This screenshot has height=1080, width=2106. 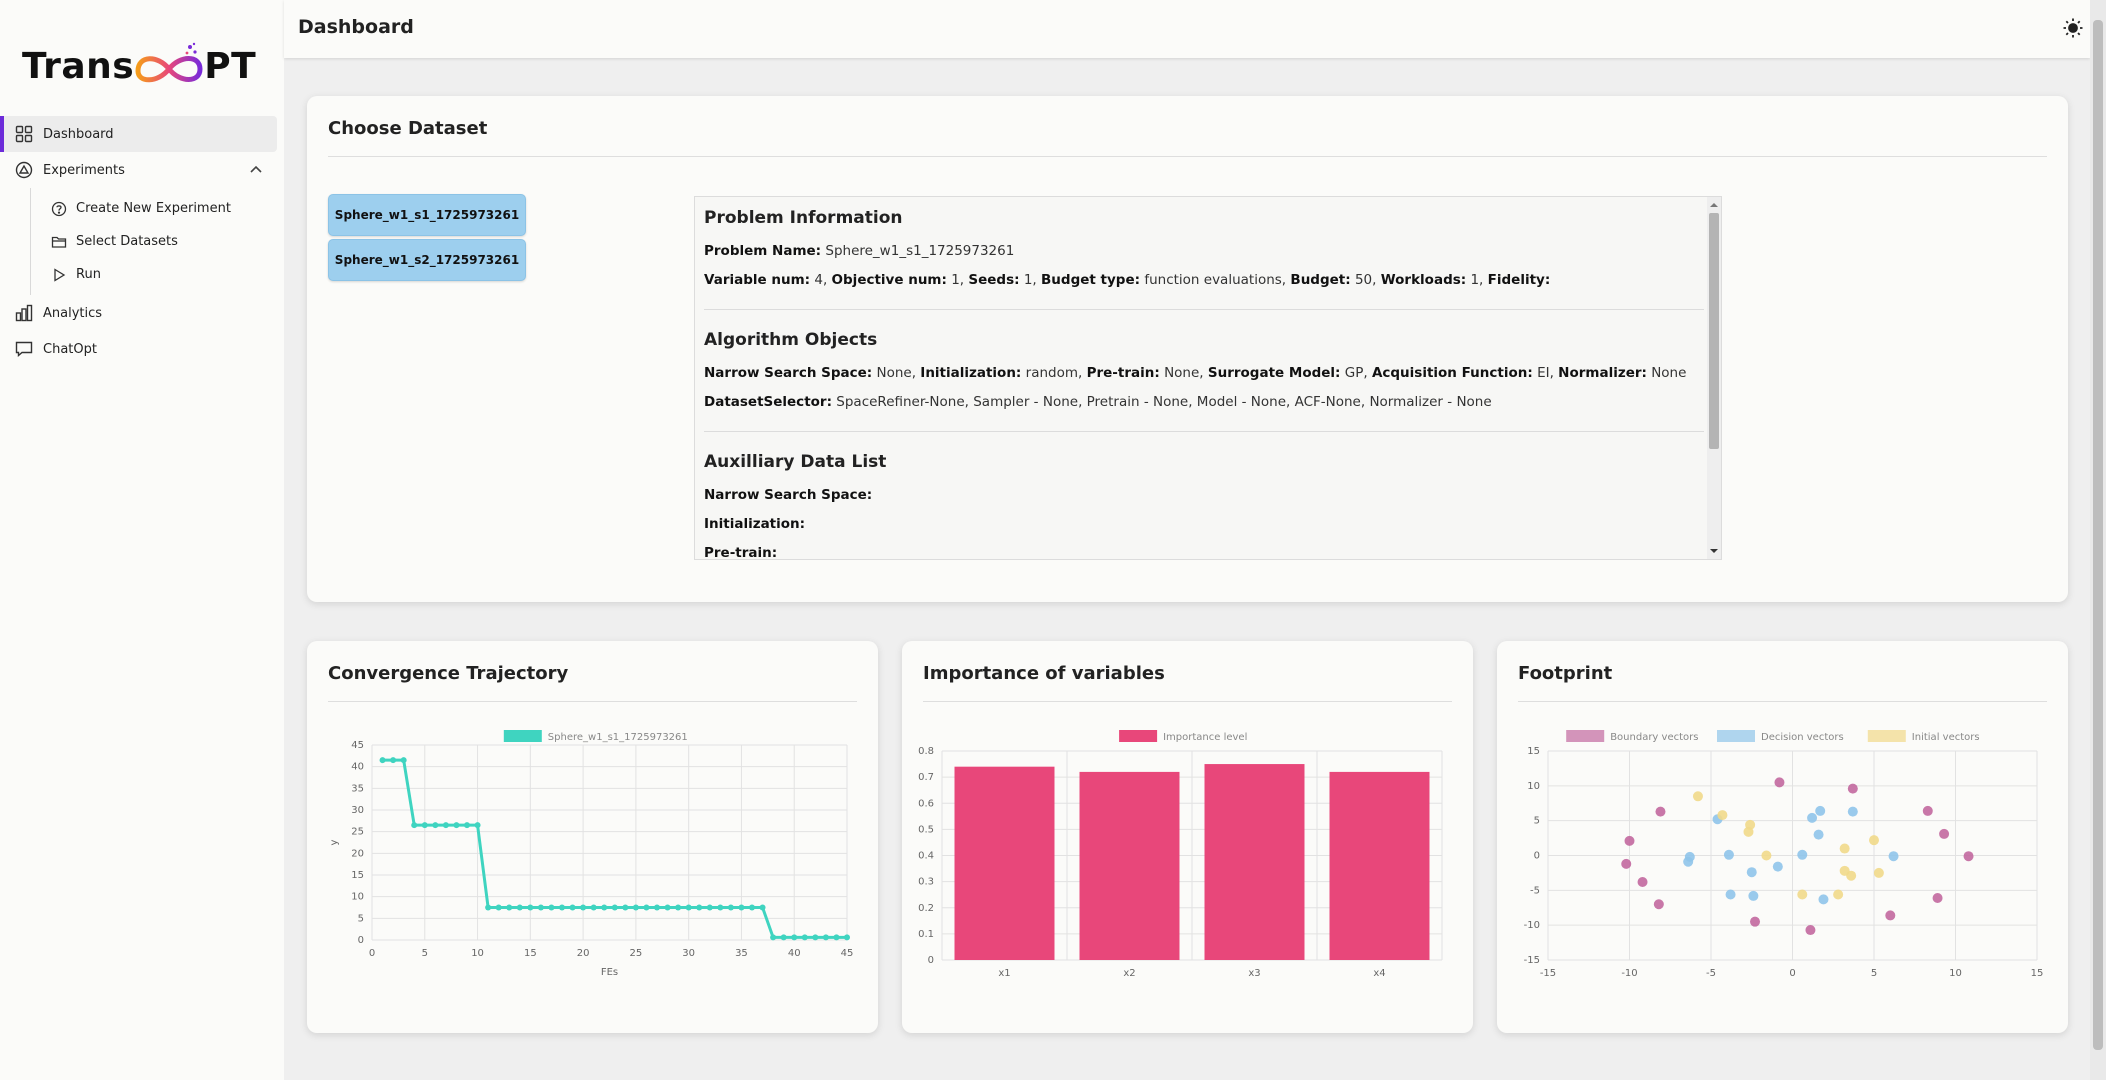 What do you see at coordinates (78, 134) in the screenshot?
I see `sidebar-item-label: Dashboard` at bounding box center [78, 134].